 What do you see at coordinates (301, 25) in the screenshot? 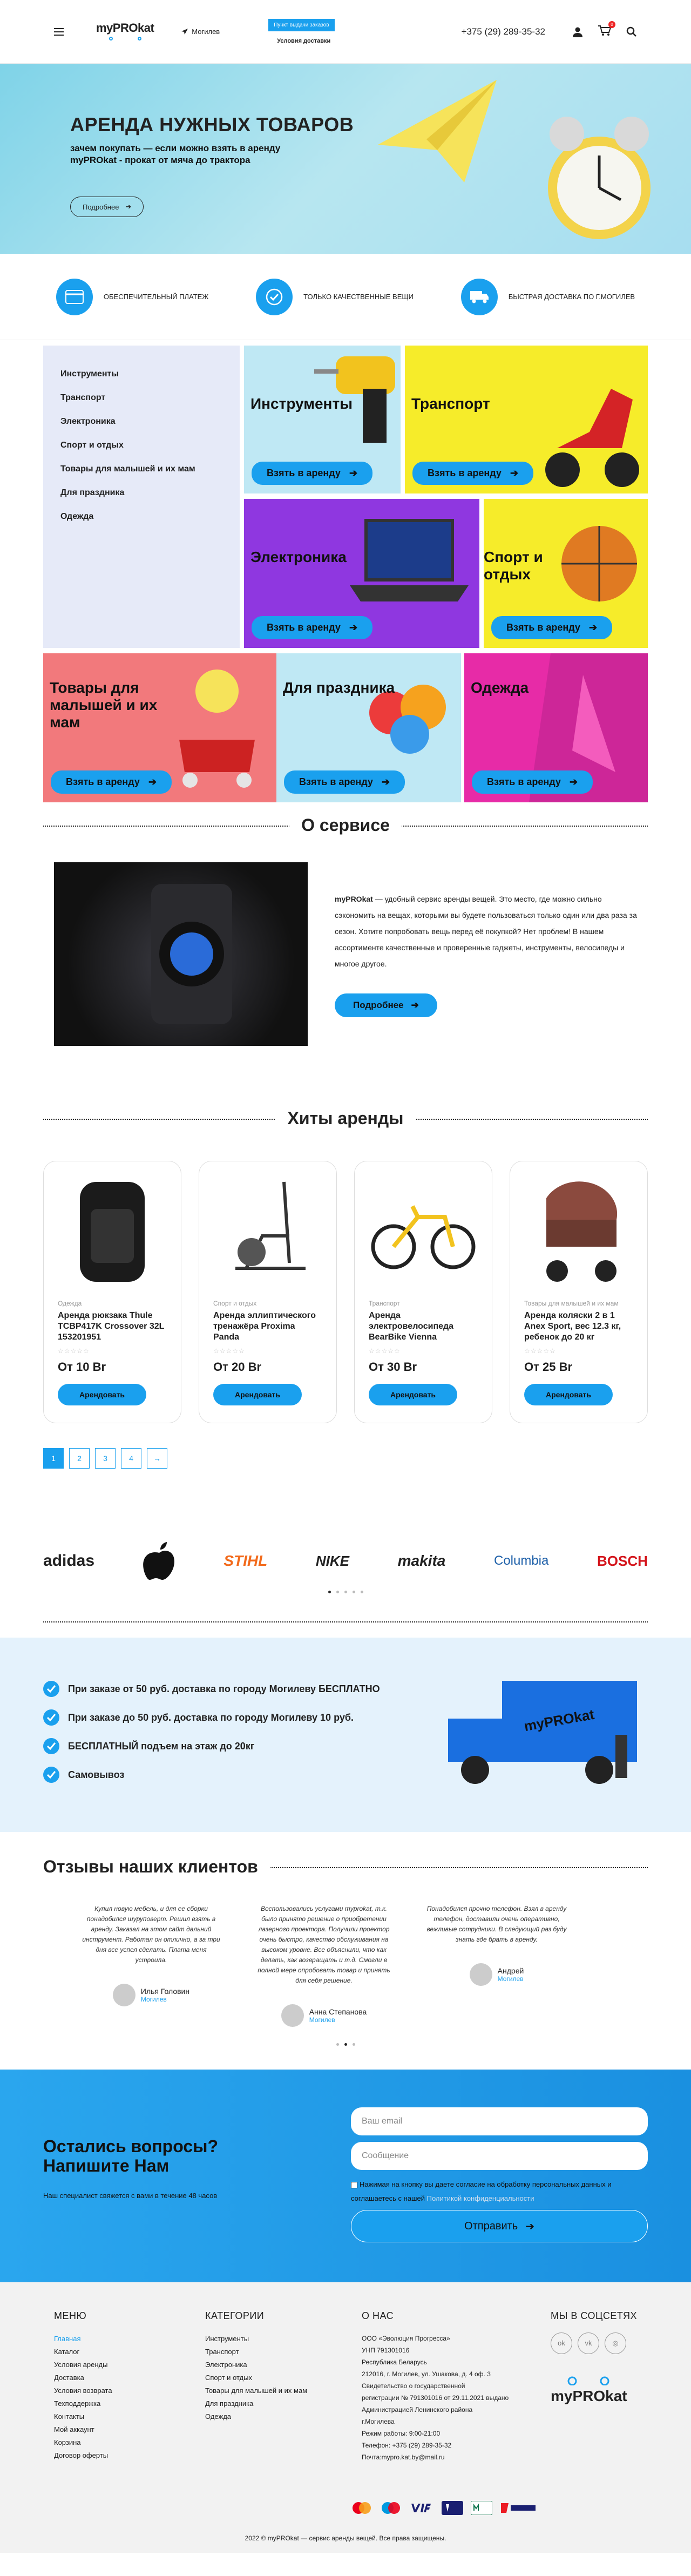
I see `pickup-point-link: Пункт выдачи заказов` at bounding box center [301, 25].